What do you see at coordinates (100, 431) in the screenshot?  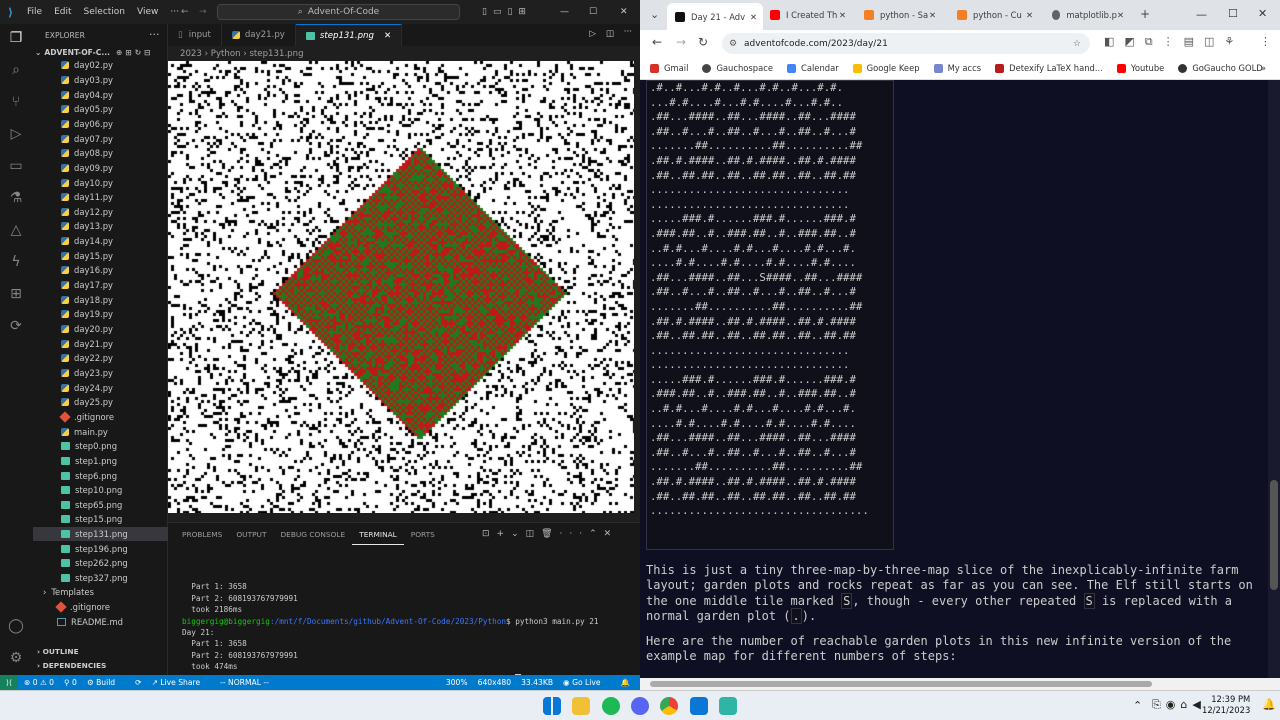 I see `file-item: main.py` at bounding box center [100, 431].